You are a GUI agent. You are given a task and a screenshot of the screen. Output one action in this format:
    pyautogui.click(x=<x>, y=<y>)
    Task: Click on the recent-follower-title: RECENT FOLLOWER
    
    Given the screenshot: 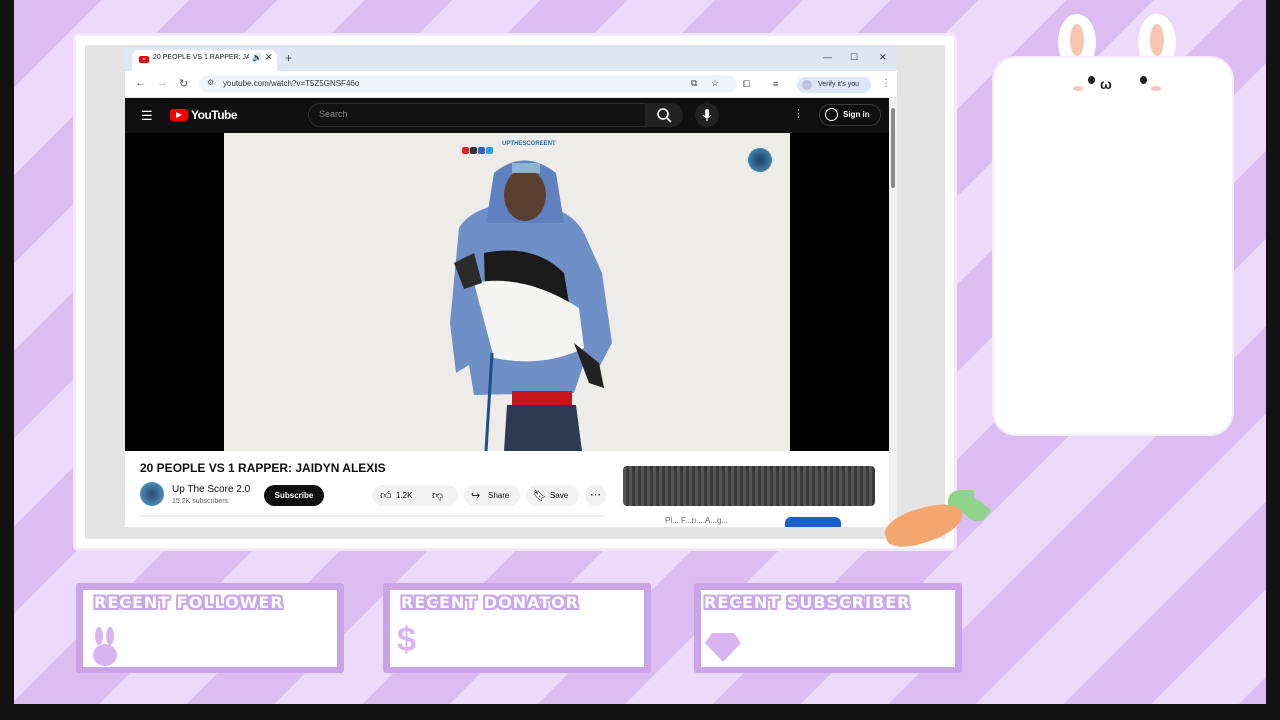 What is the action you would take?
    pyautogui.click(x=189, y=602)
    